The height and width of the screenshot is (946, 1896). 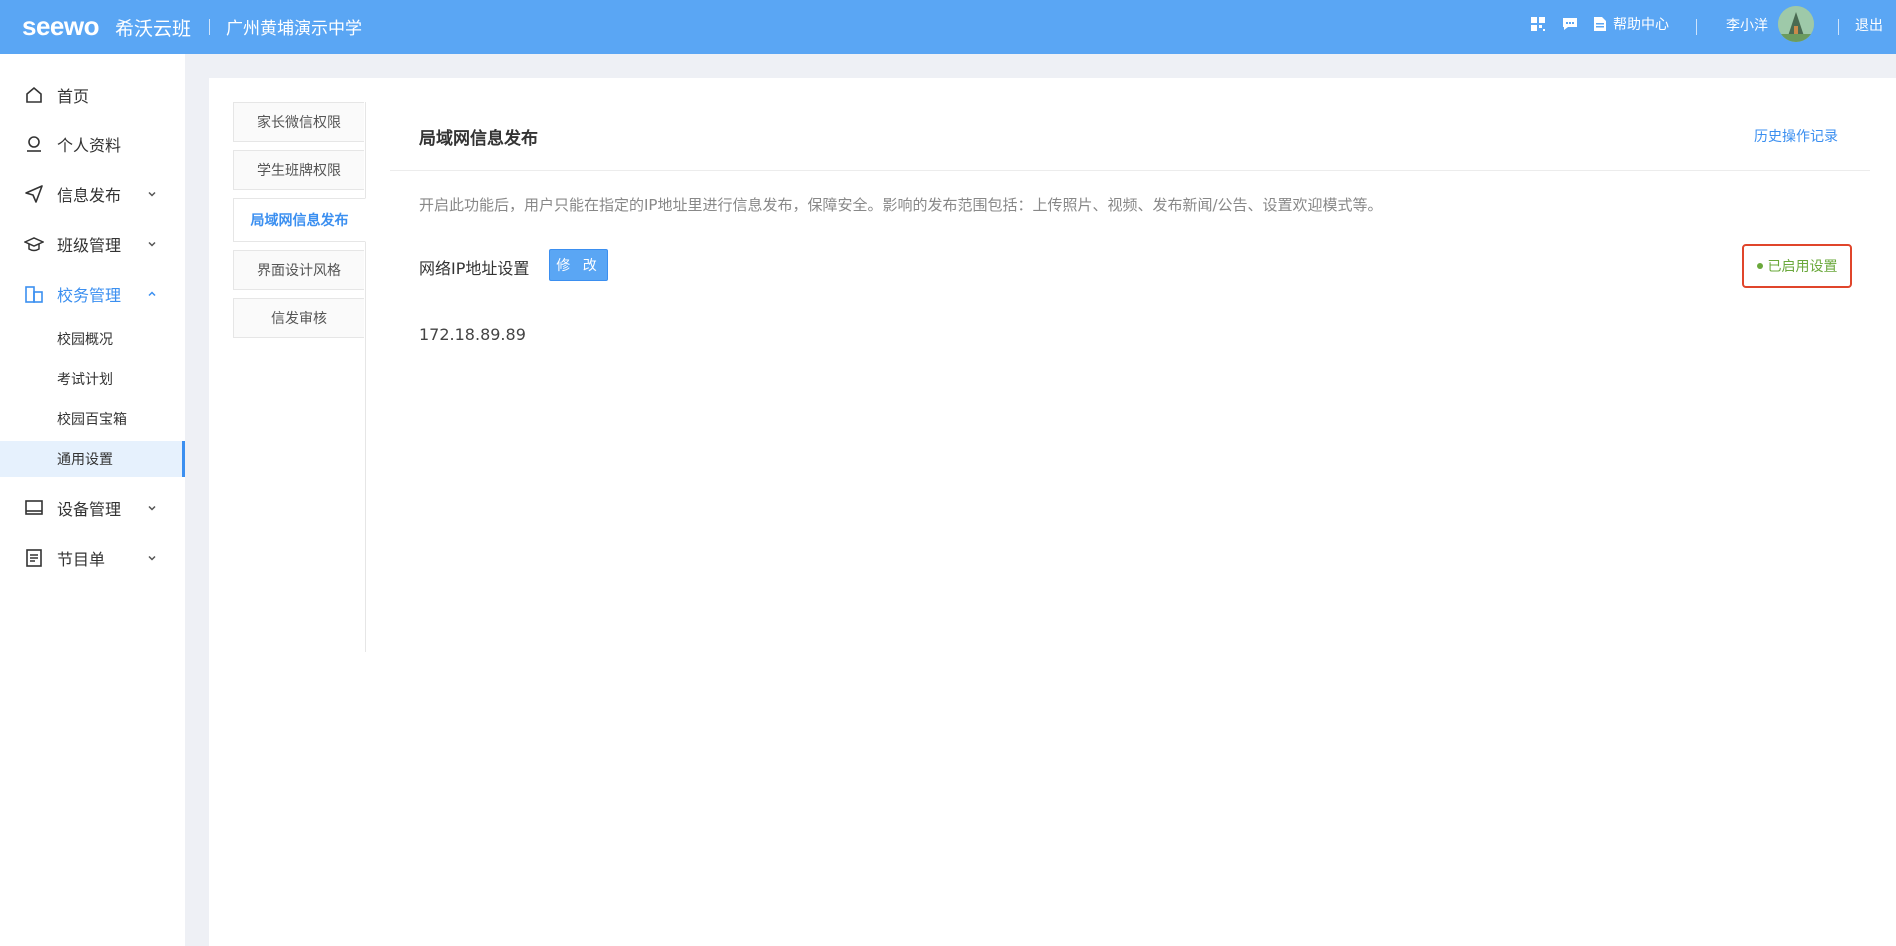 I want to click on app-name: 希沃云班, so click(x=153, y=29).